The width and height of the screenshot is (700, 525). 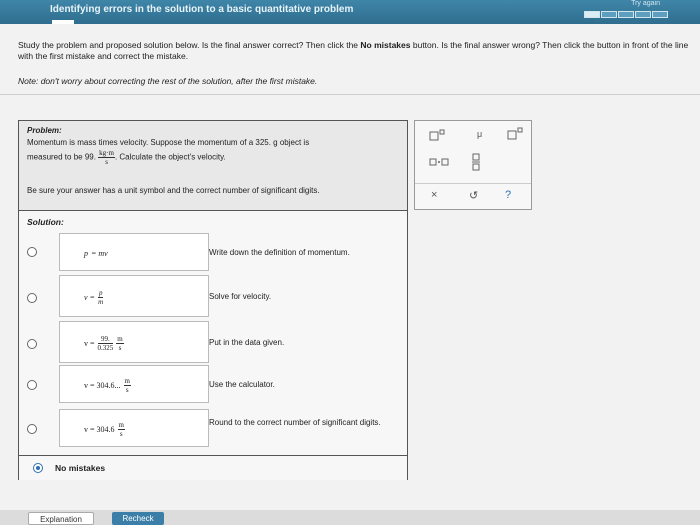 I want to click on step-explanation: Put in the data given., so click(x=247, y=342).